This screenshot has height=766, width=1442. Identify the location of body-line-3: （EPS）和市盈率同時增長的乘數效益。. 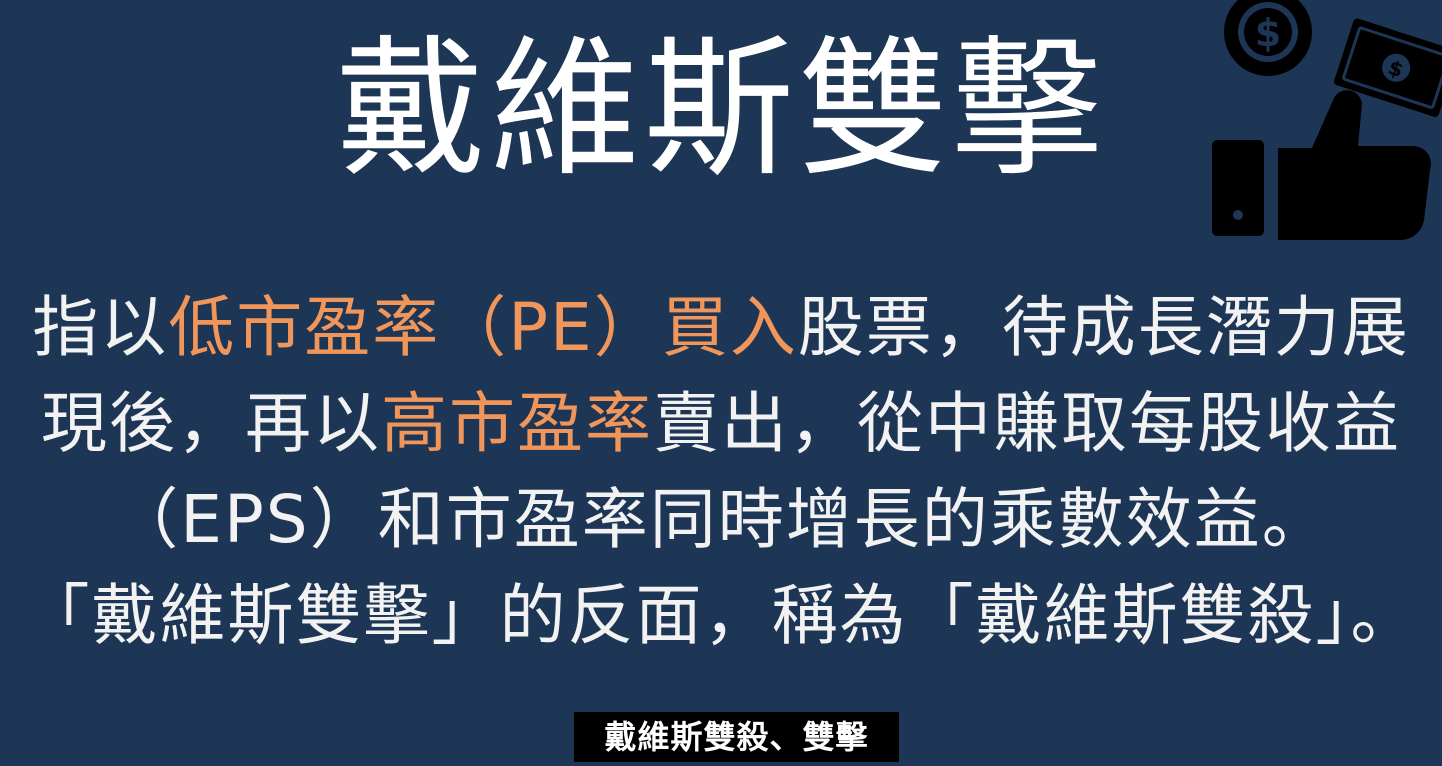
(721, 519).